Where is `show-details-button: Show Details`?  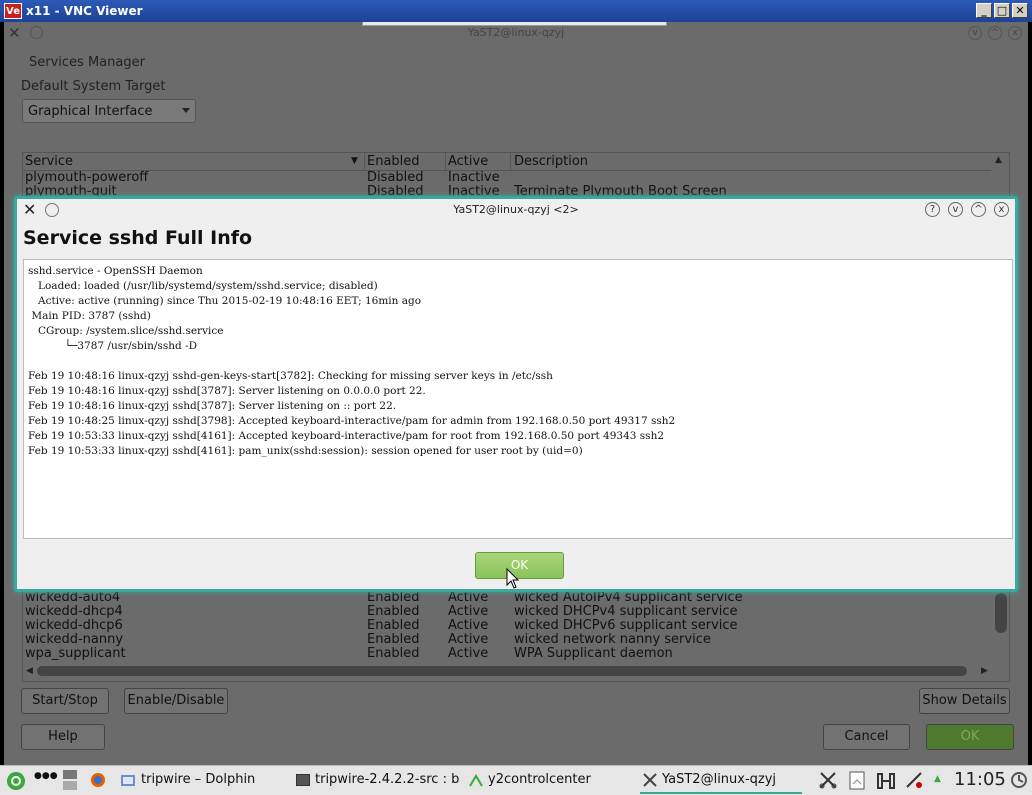
show-details-button: Show Details is located at coordinates (964, 701).